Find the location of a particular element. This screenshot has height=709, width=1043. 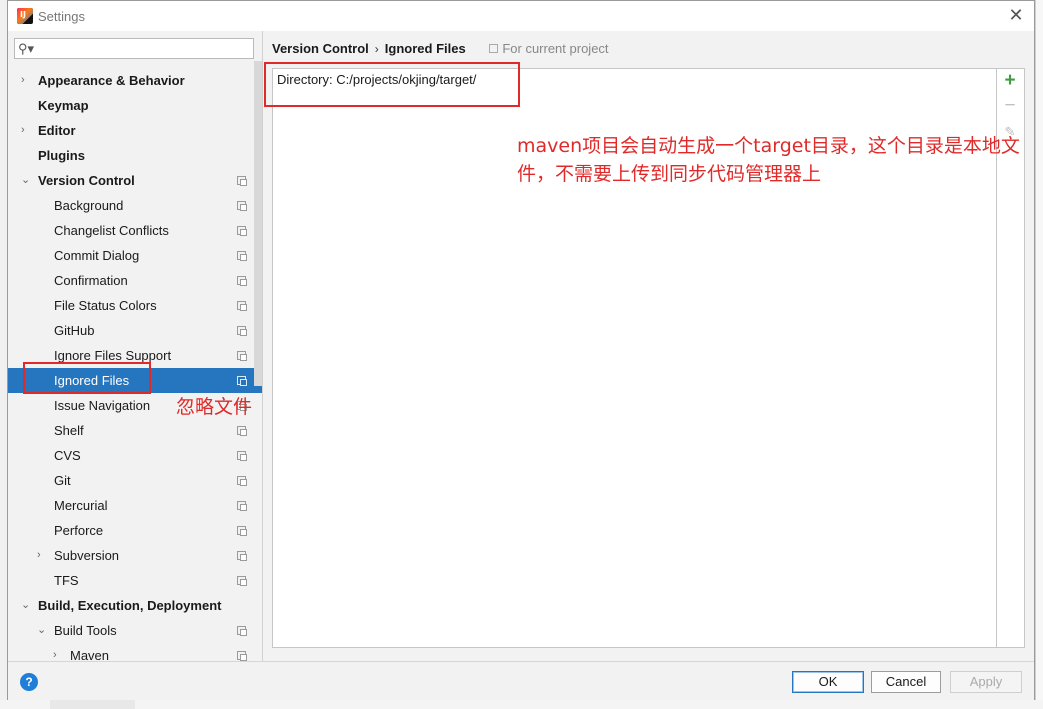

breadcrumb-parent: Version Control is located at coordinates (320, 48).